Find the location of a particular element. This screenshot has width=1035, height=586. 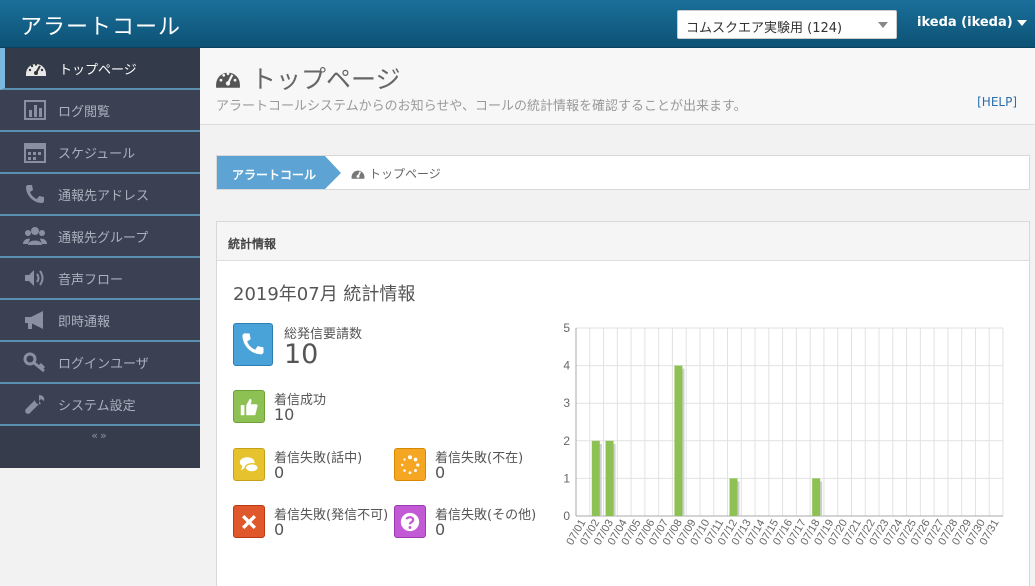

sidebar-item-label: 通報先アドレス is located at coordinates (104, 196).